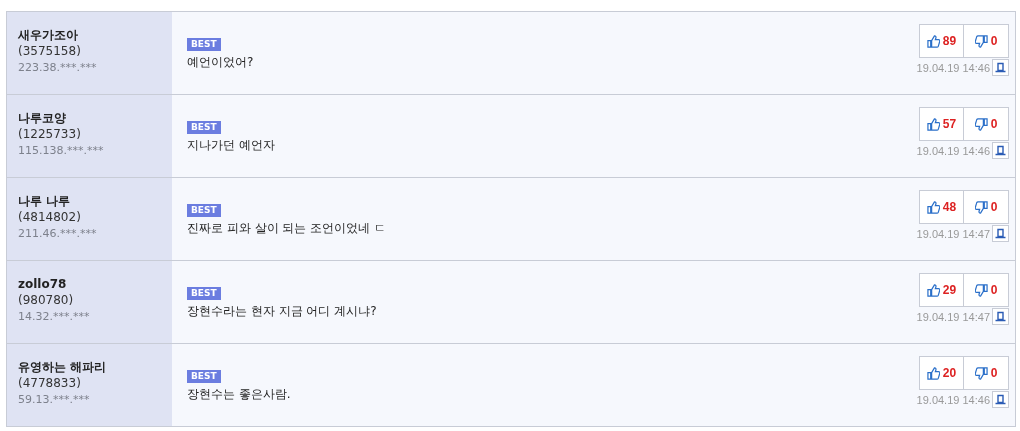 This screenshot has height=431, width=1020. Describe the element at coordinates (220, 62) in the screenshot. I see `comment-text: 예언이었어?` at that location.